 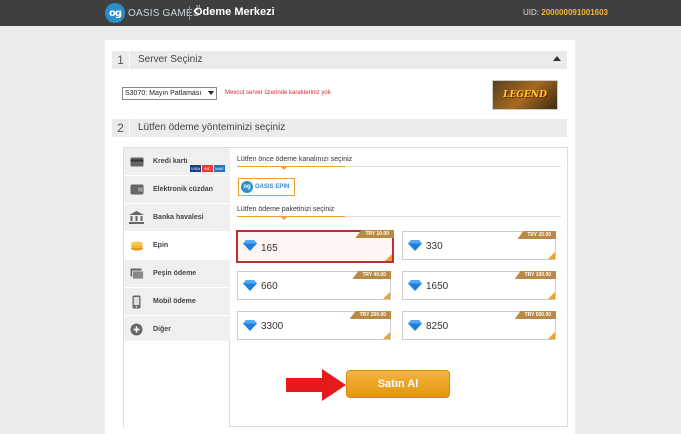 I want to click on card-brand-logos: VISA MC MAE, so click(x=207, y=168).